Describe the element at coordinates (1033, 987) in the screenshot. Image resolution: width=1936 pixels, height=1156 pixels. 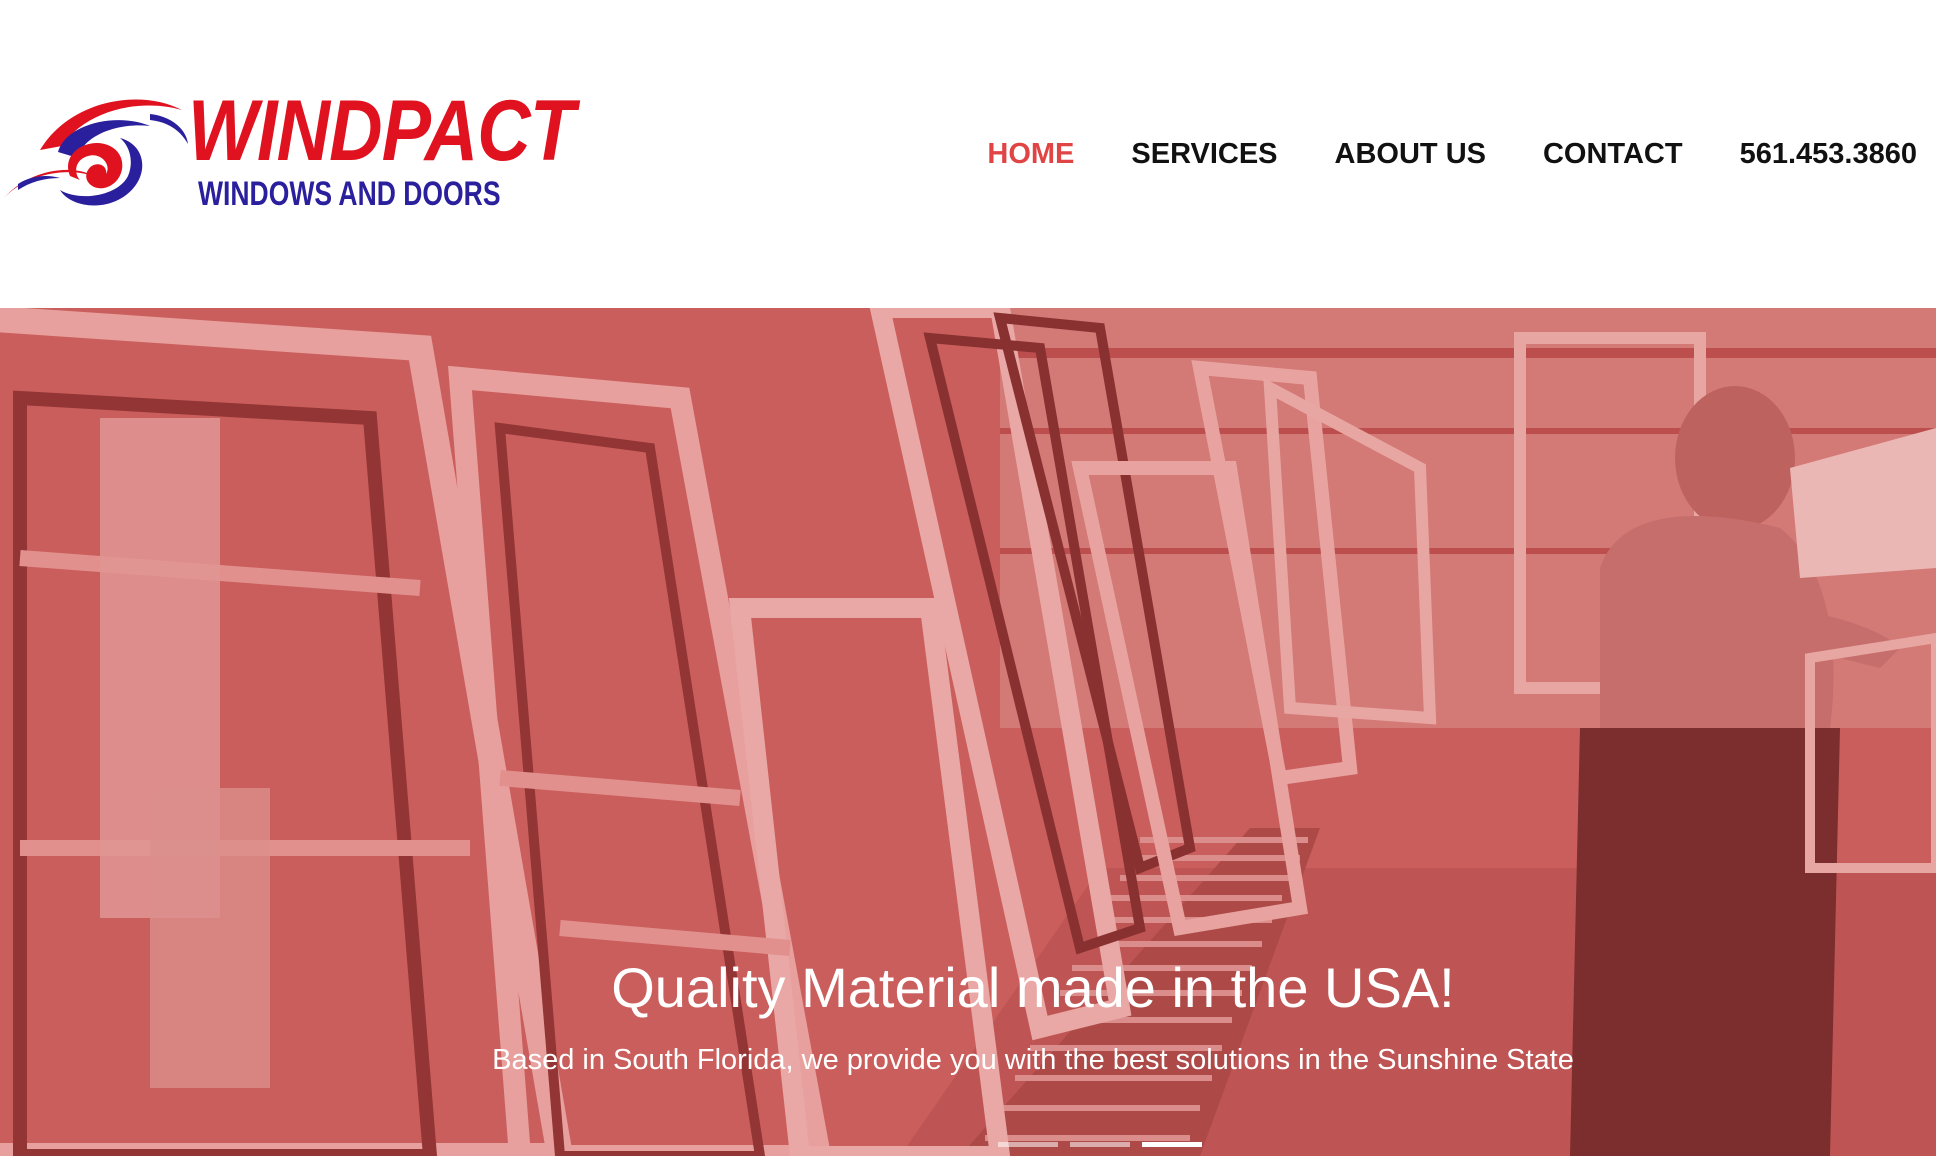
I see `hero-title: Quality Material made in the USA!` at that location.